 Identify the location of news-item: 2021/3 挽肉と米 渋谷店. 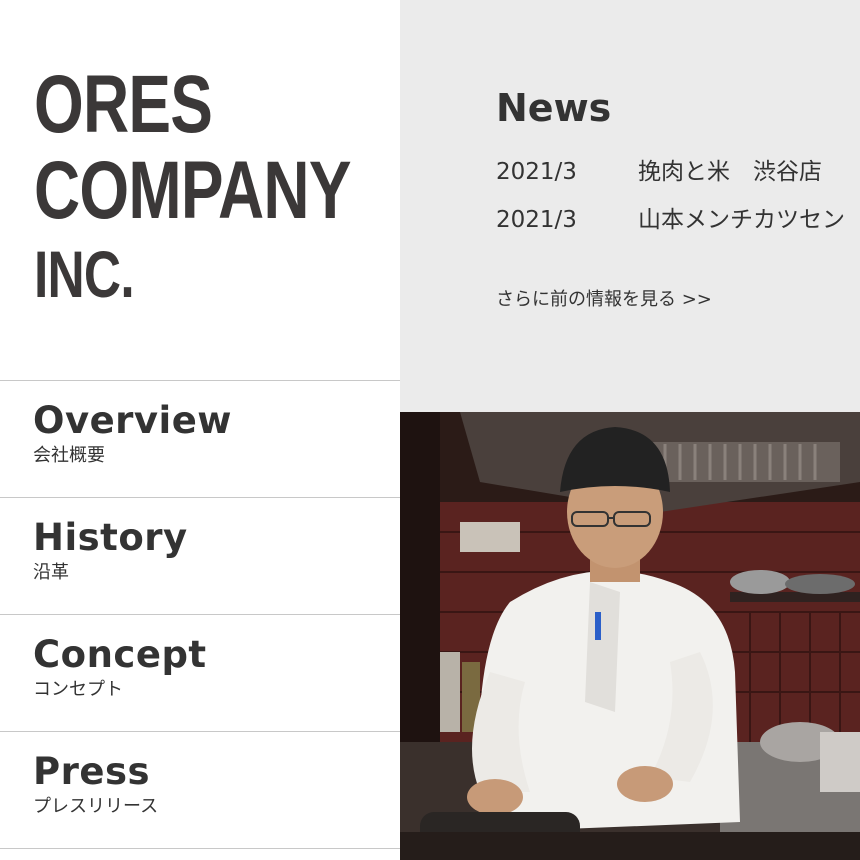
(678, 176).